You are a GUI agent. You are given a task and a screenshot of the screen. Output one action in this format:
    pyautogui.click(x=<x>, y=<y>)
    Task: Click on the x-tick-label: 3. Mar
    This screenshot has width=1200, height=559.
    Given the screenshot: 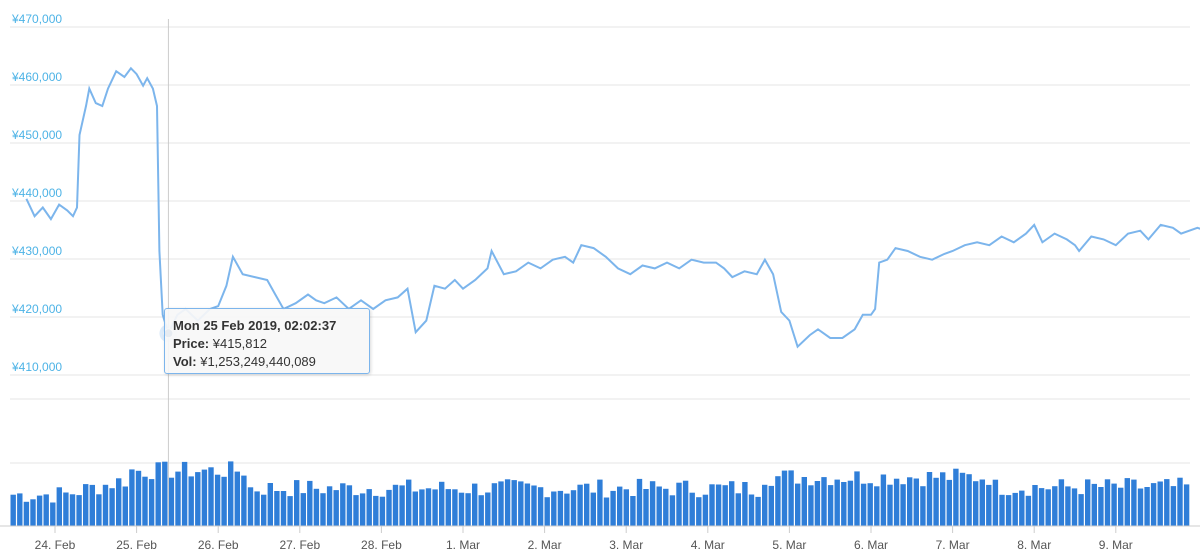 What is the action you would take?
    pyautogui.click(x=626, y=545)
    